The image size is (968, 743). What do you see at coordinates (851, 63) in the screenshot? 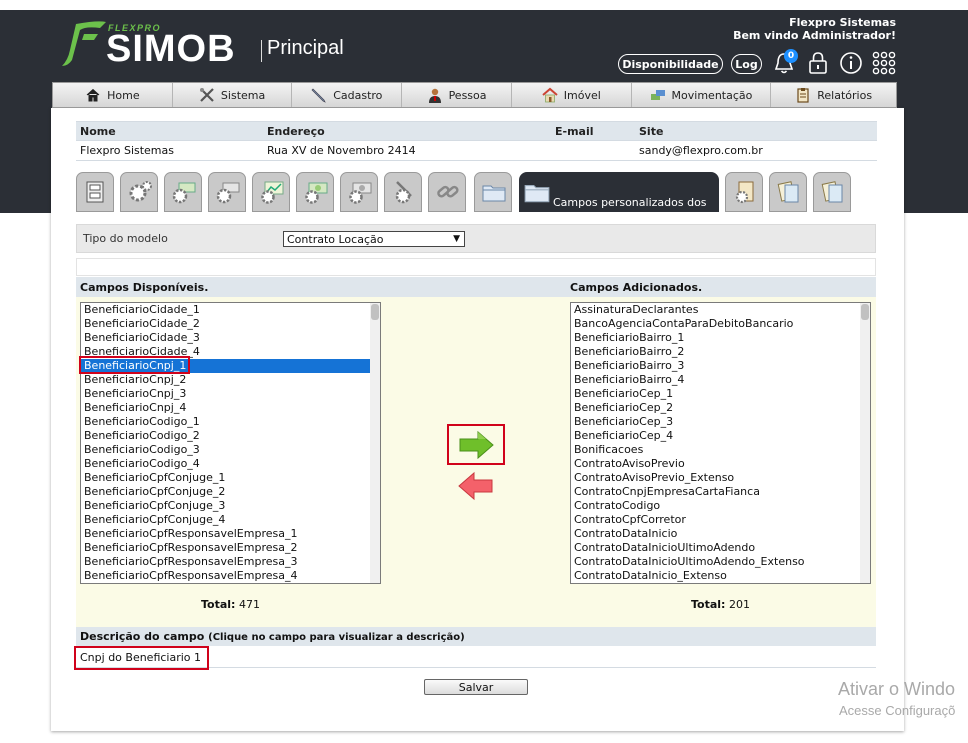
I see `info-icon` at bounding box center [851, 63].